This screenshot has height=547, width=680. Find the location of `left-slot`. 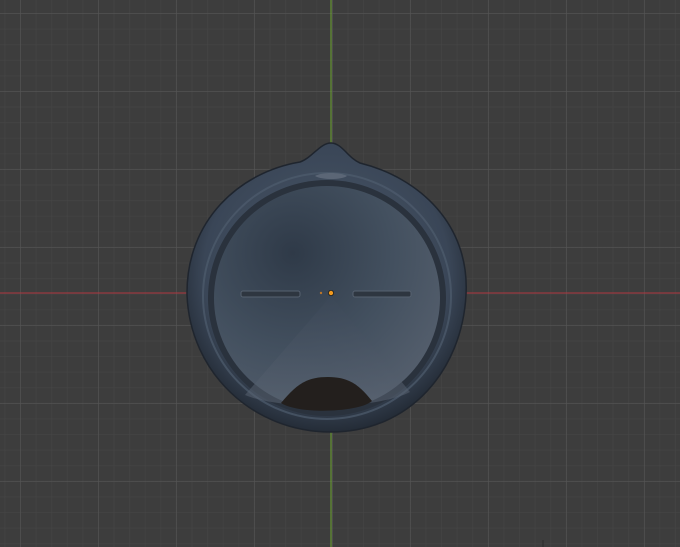

left-slot is located at coordinates (270, 294).